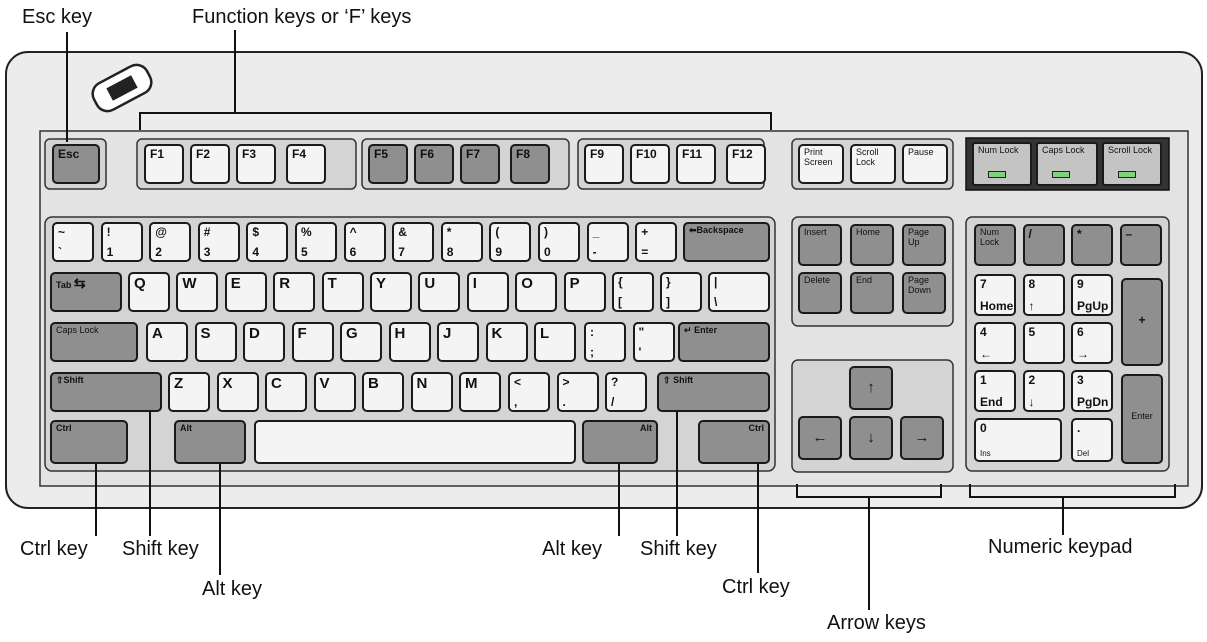  What do you see at coordinates (681, 292) in the screenshot?
I see `bracket-key-1: }]` at bounding box center [681, 292].